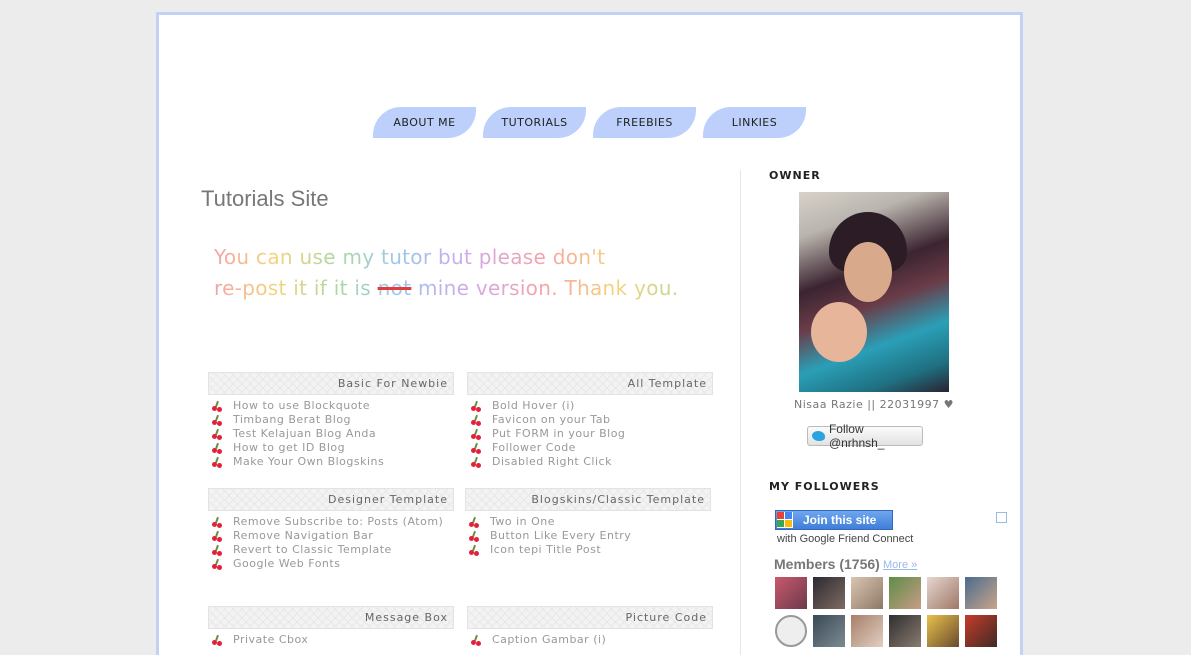 This screenshot has height=655, width=1191. Describe the element at coordinates (900, 565) in the screenshot. I see `more-members-link: More »` at that location.